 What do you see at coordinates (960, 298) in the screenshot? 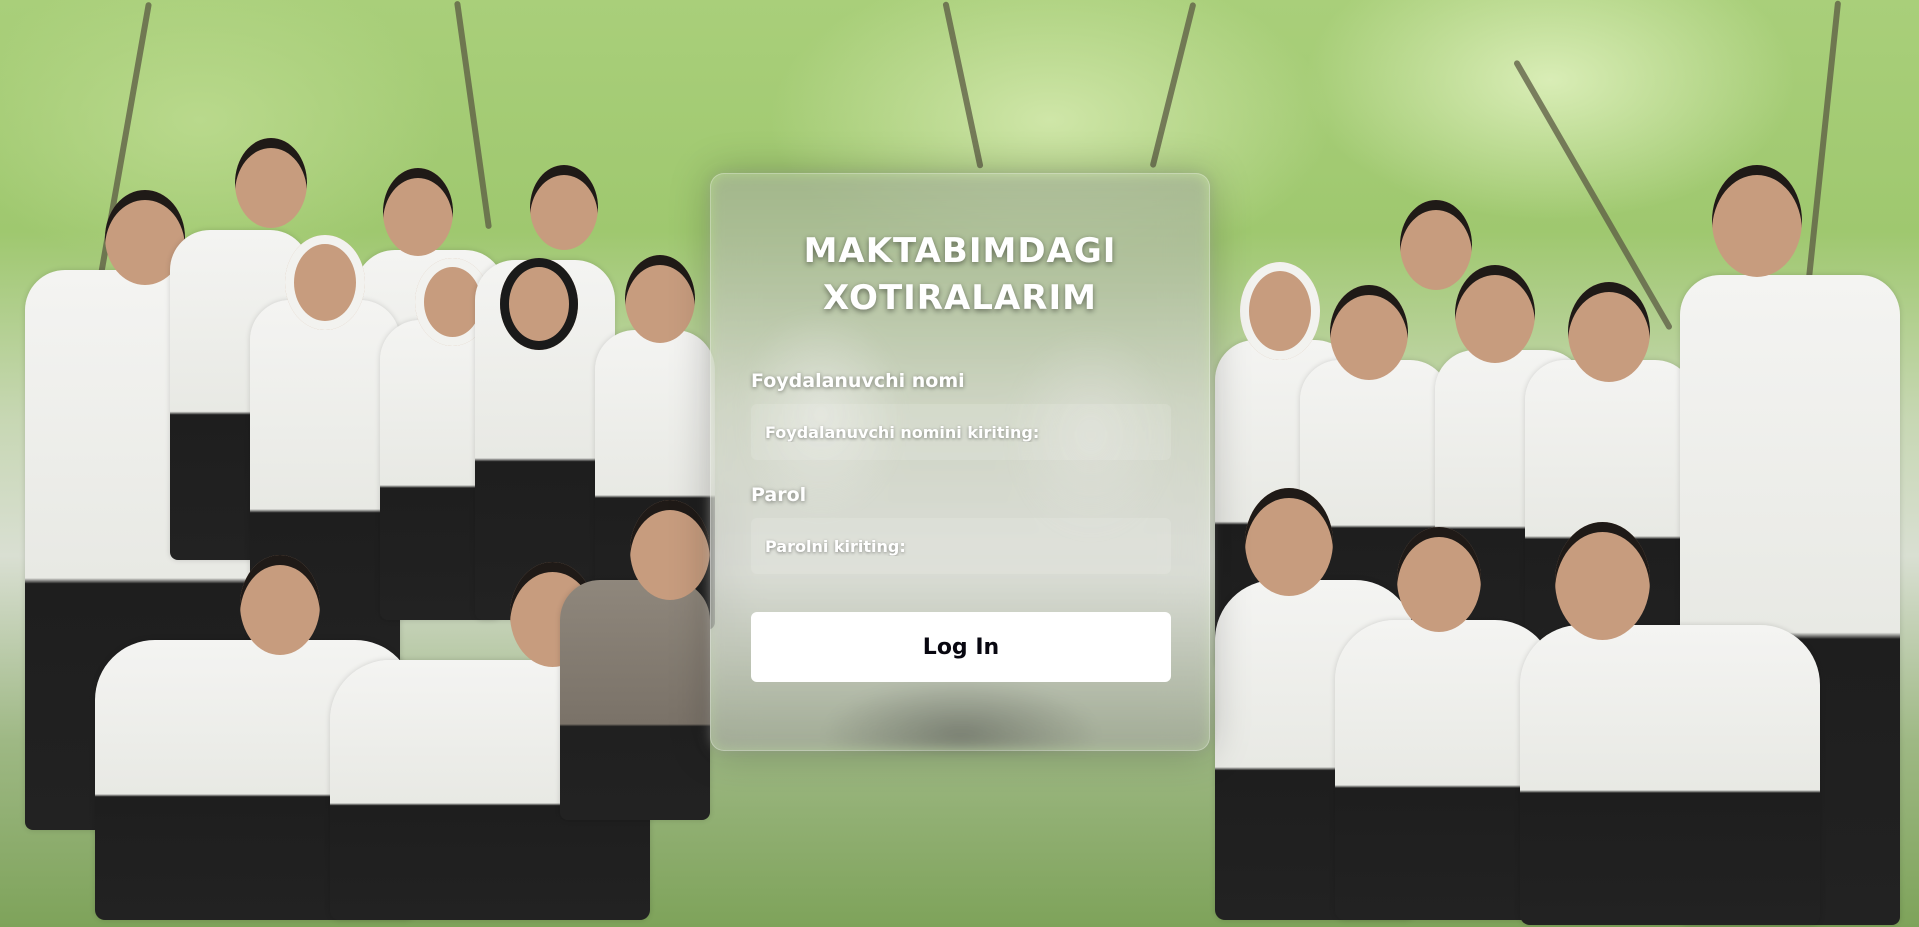
I see `title-line-2: XOTIRALARIM` at bounding box center [960, 298].